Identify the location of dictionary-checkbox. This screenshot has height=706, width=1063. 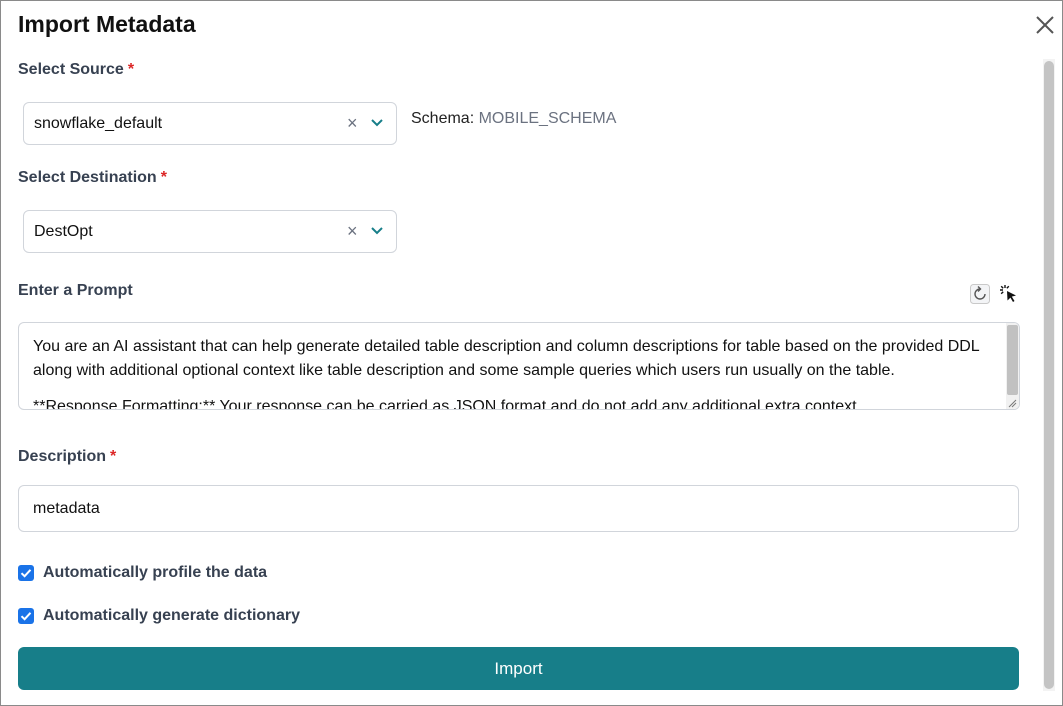
(26, 616).